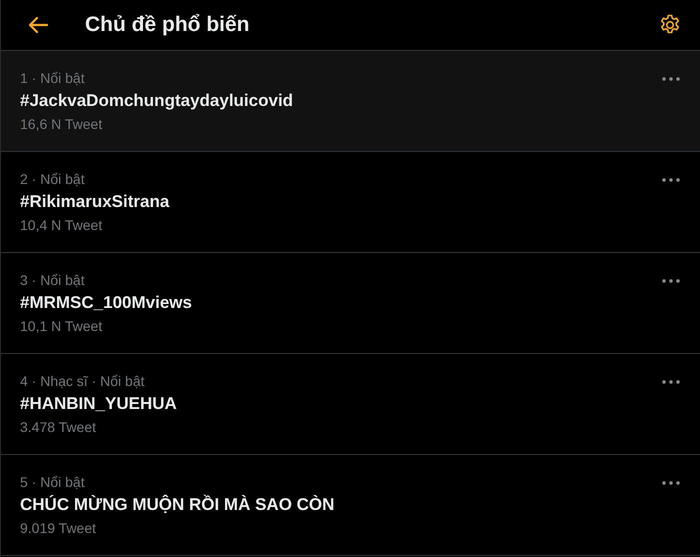 The image size is (700, 557). I want to click on trend-context: 1 · Nổi bật, so click(53, 78).